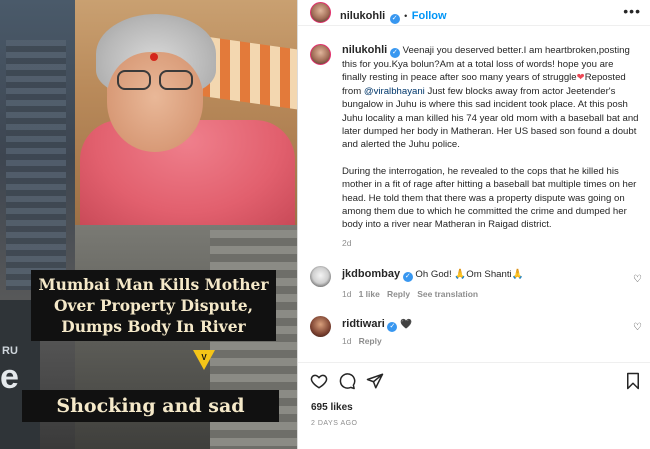 The width and height of the screenshot is (650, 449). What do you see at coordinates (155, 102) in the screenshot?
I see `media-person-face-front` at bounding box center [155, 102].